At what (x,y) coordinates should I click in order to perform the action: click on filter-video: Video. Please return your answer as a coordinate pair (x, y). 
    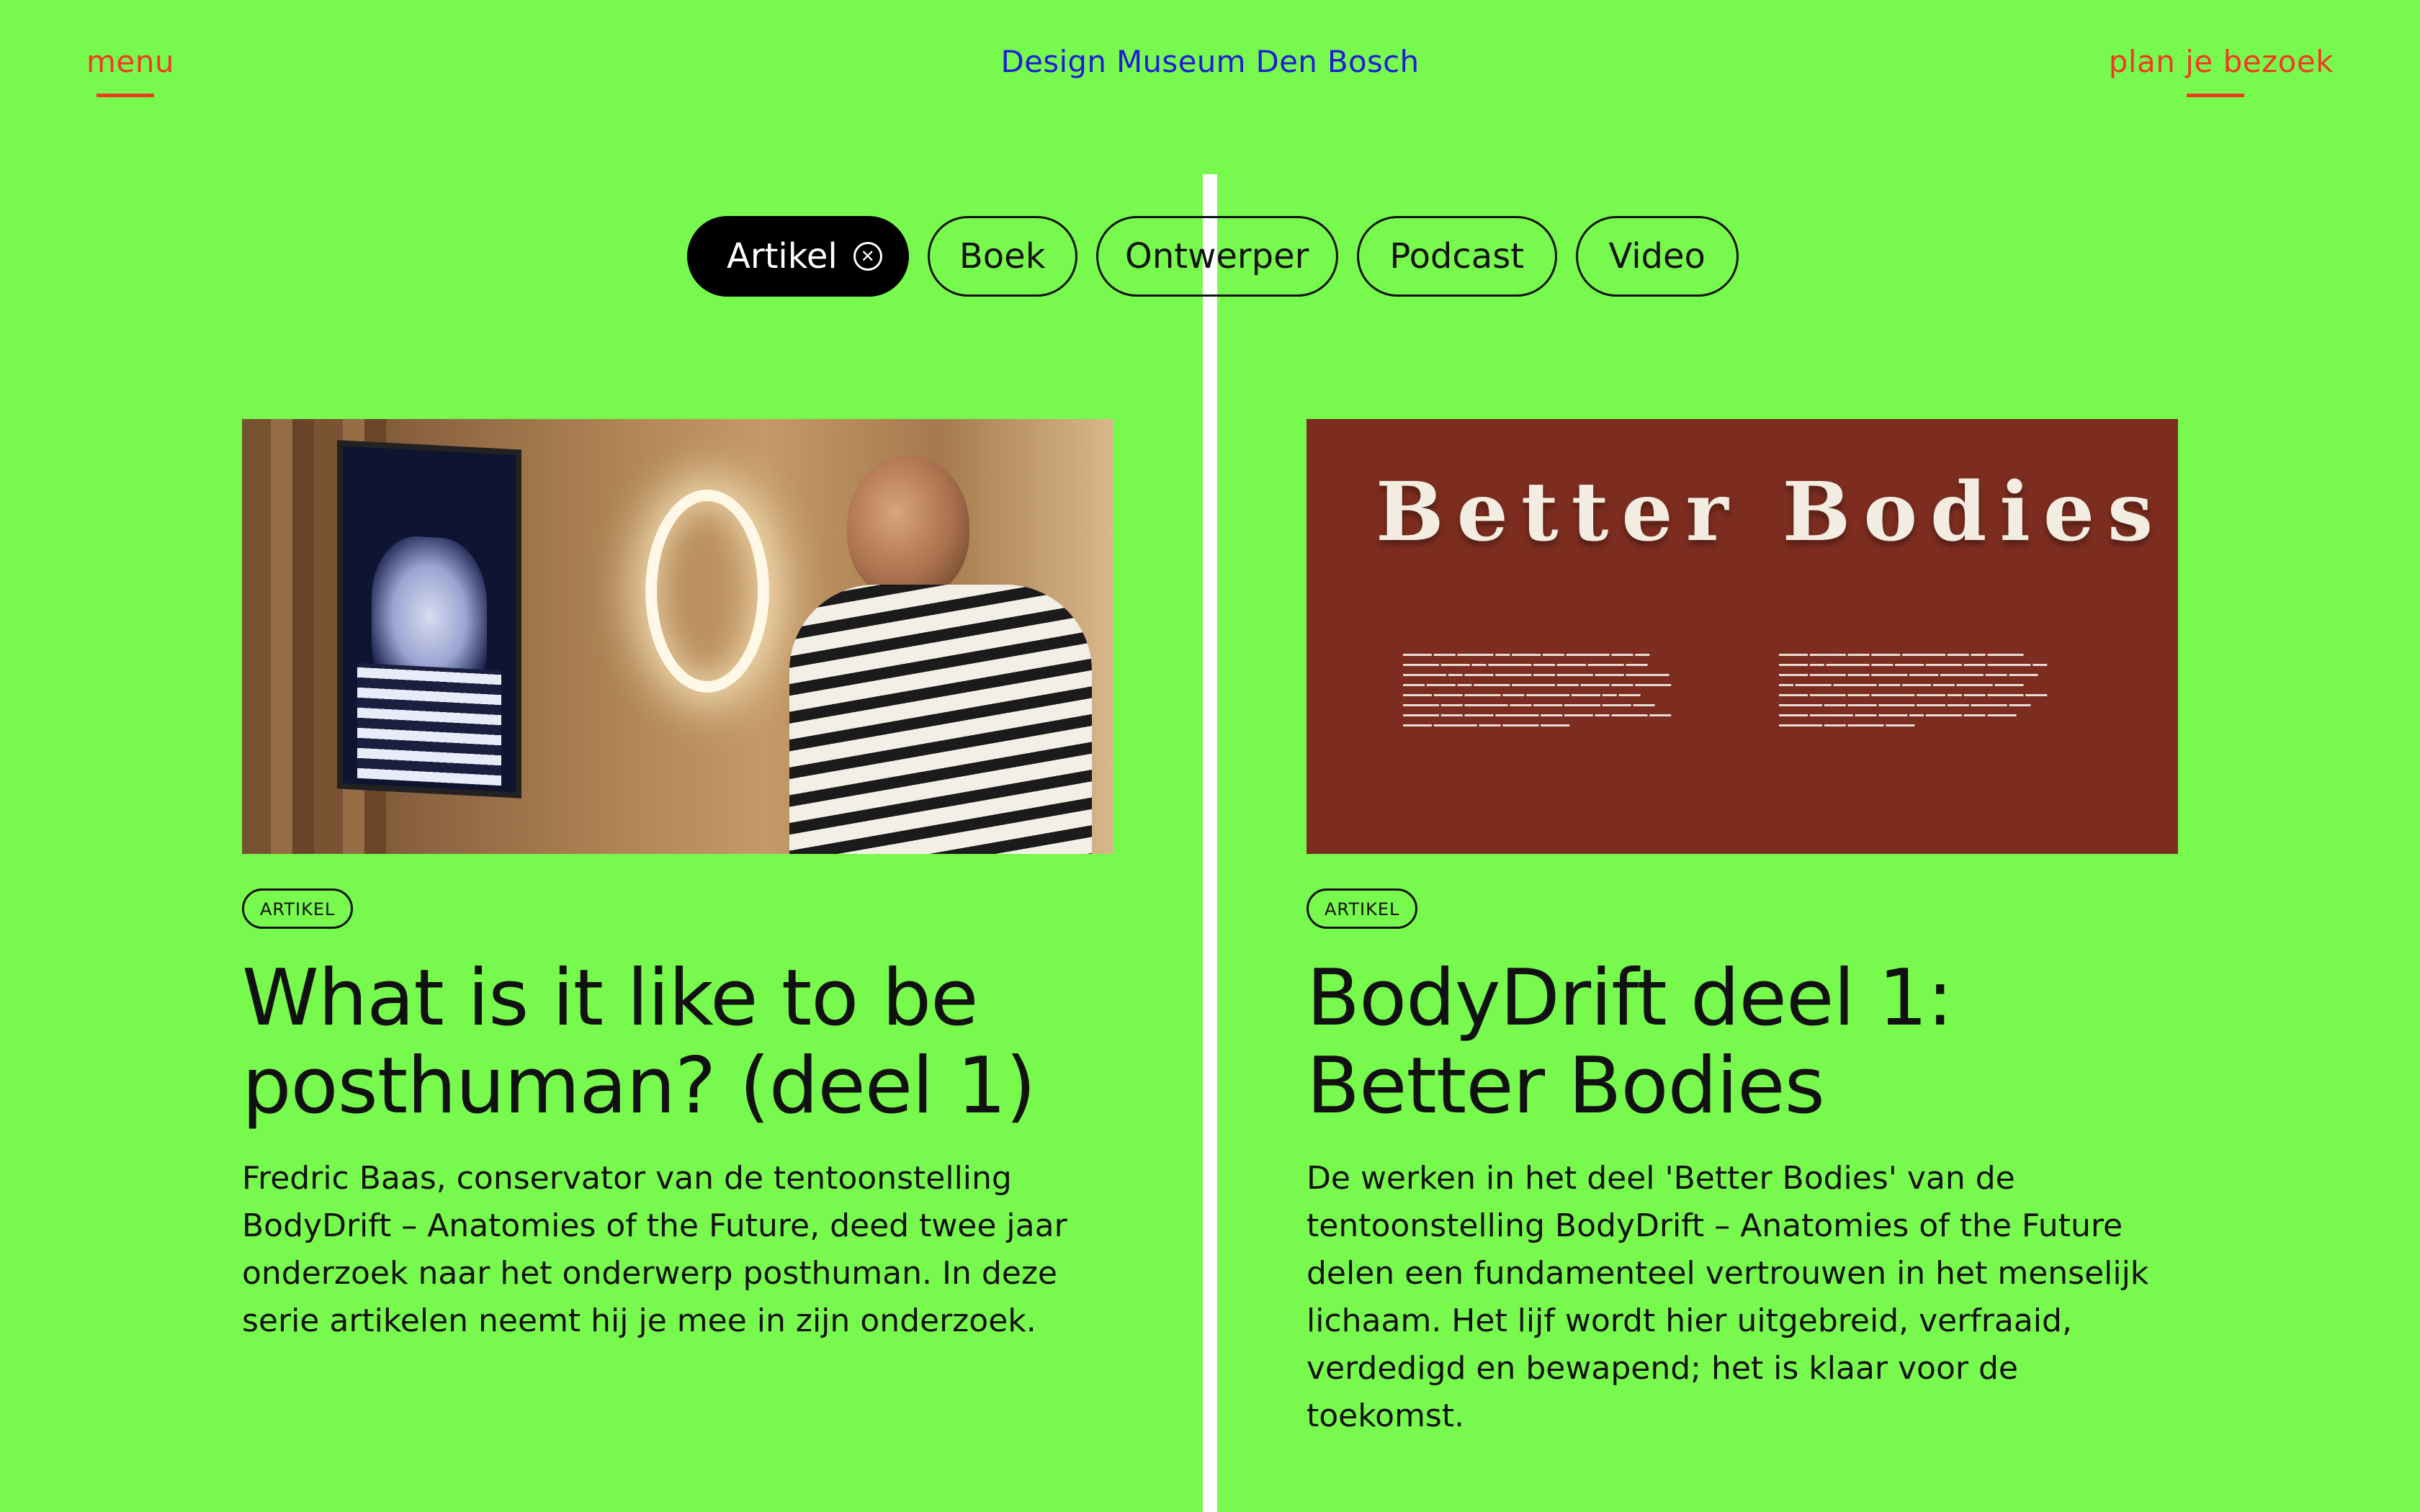
    Looking at the image, I should click on (1657, 256).